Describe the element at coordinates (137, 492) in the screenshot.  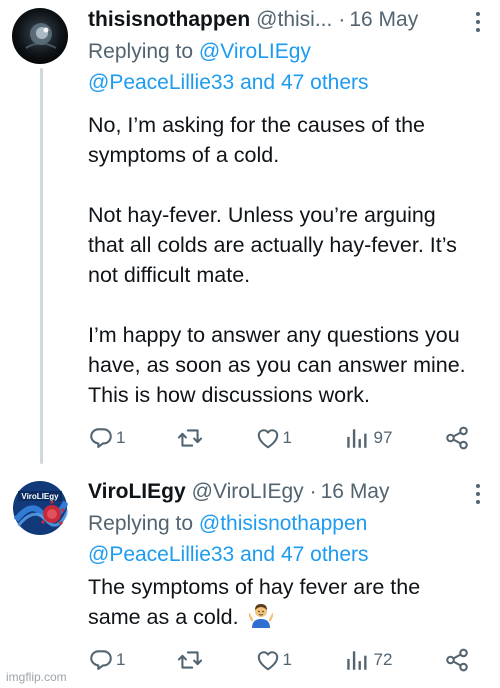
I see `display-name: ViroLIEgy` at that location.